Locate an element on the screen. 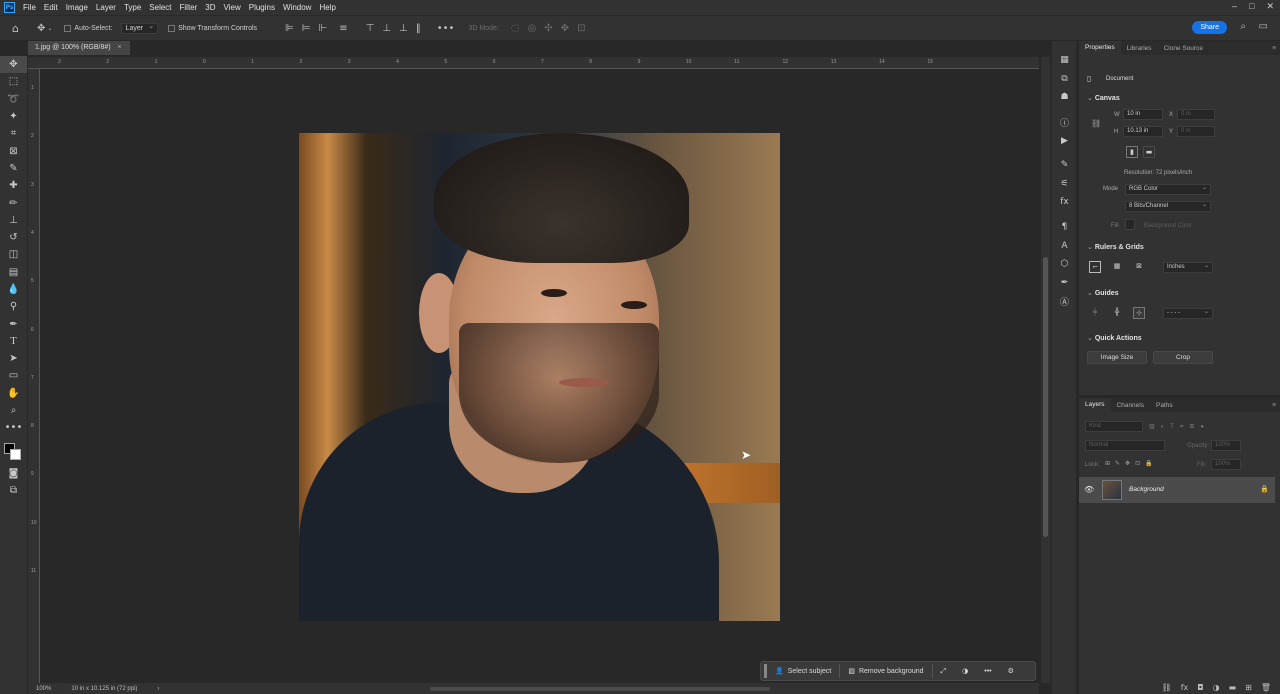  adjustment-icon: ◑ is located at coordinates (965, 671).